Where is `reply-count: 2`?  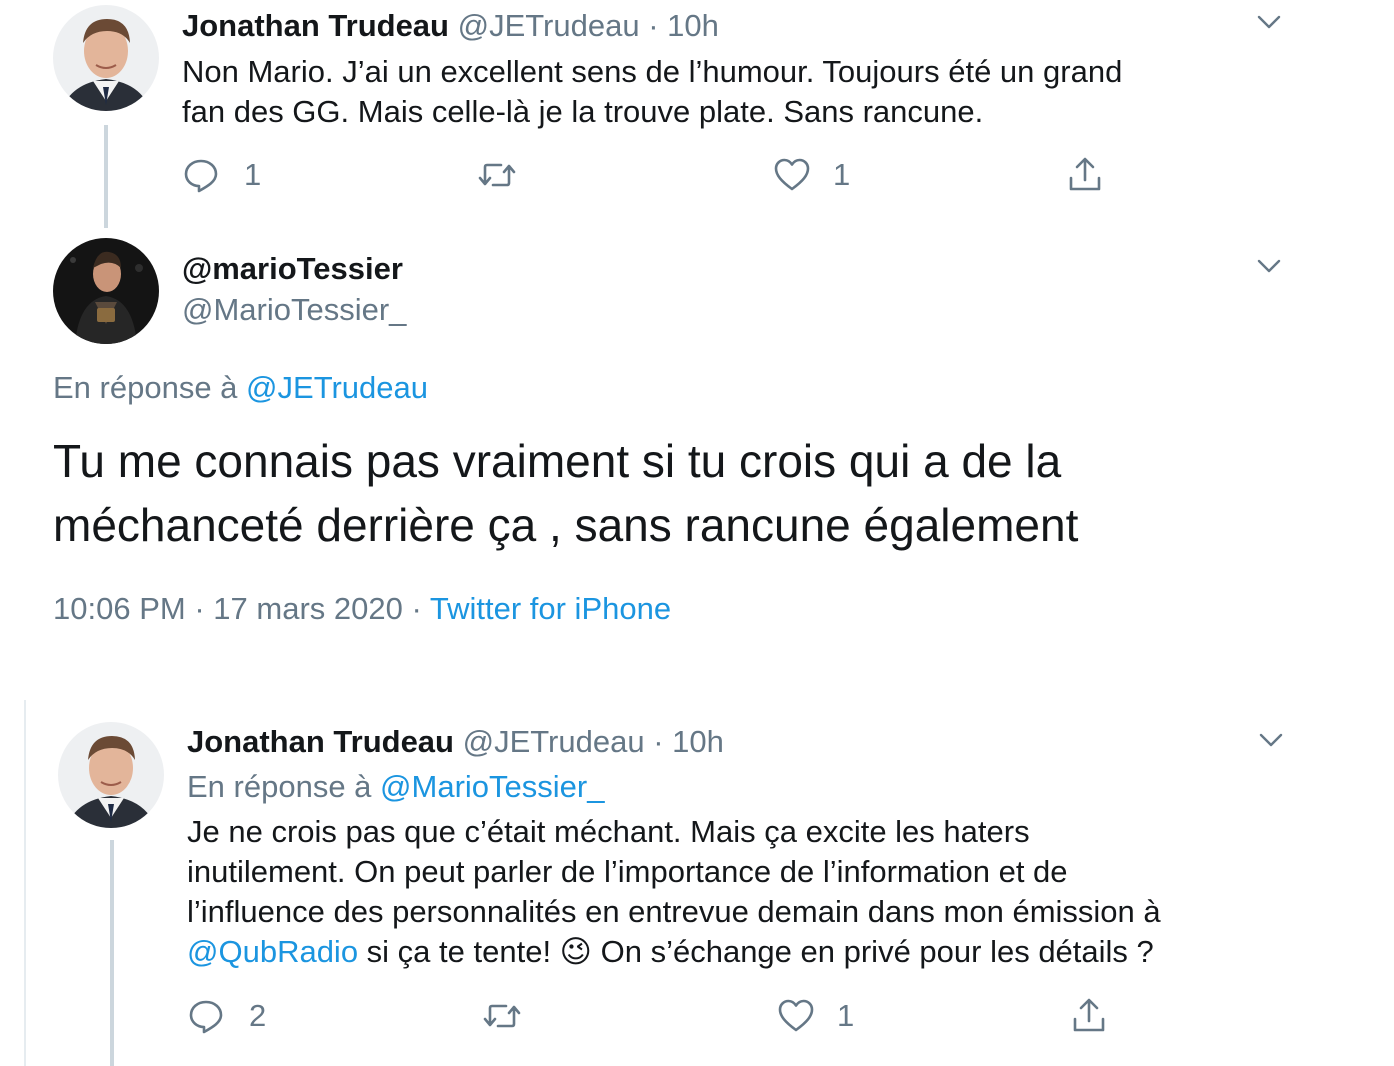 reply-count: 2 is located at coordinates (258, 1015).